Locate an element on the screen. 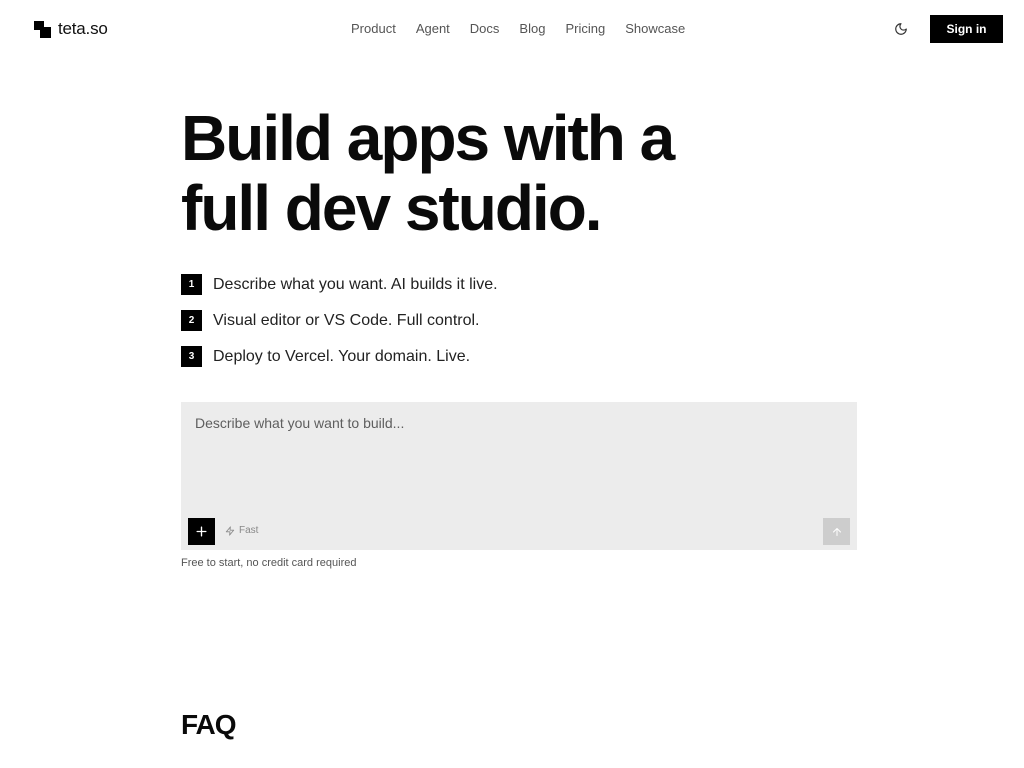 The image size is (1024, 768). hero-title-line: full dev studio. is located at coordinates (392, 208).